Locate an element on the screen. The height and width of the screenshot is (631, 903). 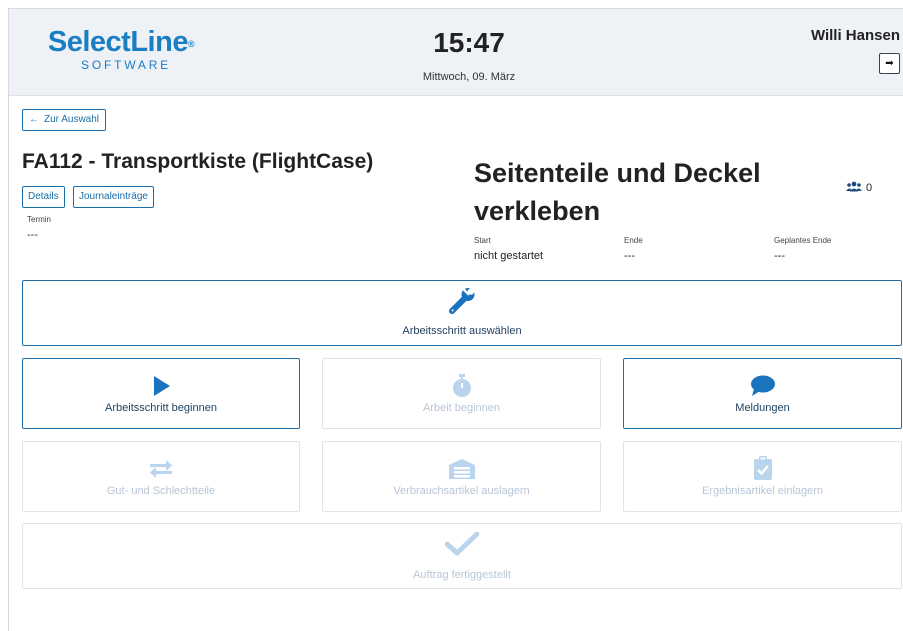
worker-count: 0 is located at coordinates (859, 187).